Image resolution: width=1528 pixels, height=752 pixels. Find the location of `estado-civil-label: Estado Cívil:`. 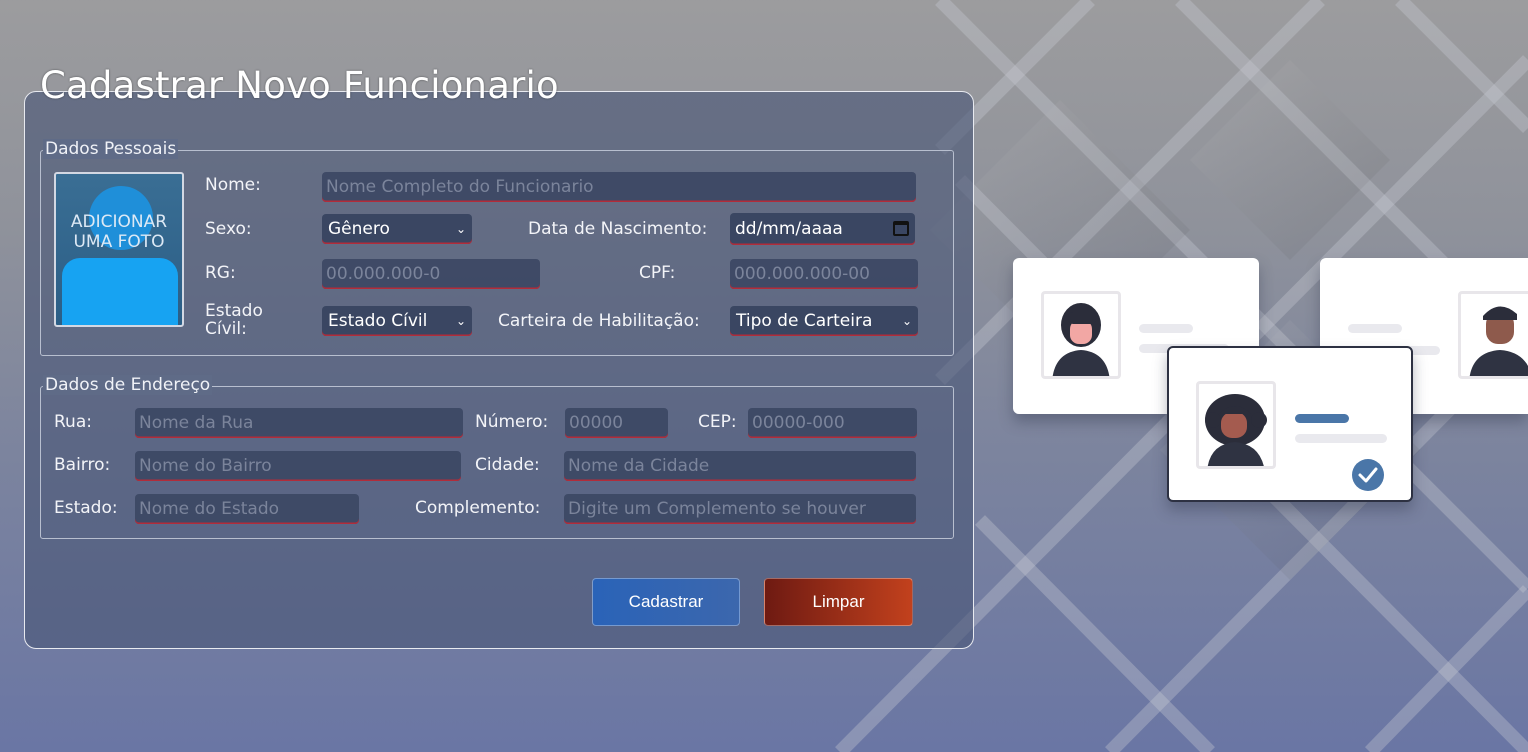

estado-civil-label: Estado Cívil: is located at coordinates (234, 320).